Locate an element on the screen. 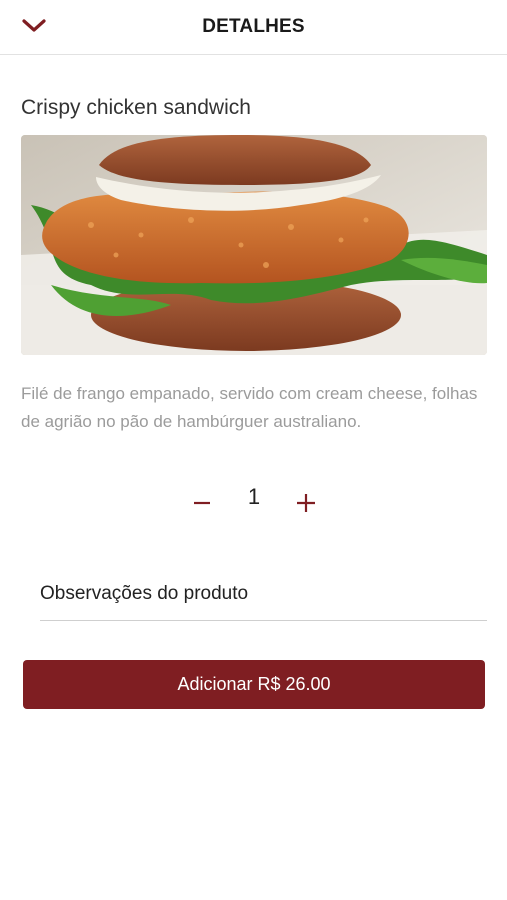 This screenshot has height=900, width=507. product-notes-field is located at coordinates (263, 594).